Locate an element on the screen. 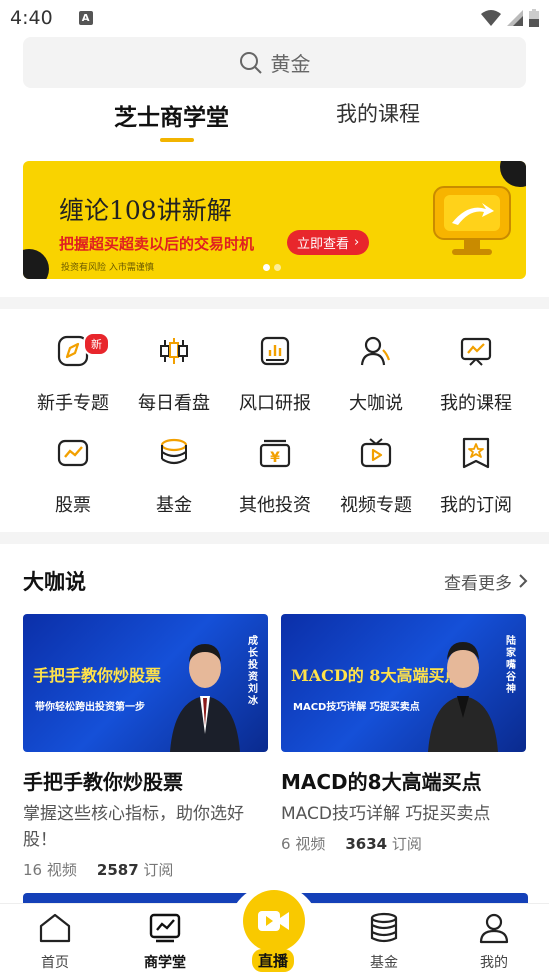 The image size is (549, 977). category-video-topics: 视频专题 is located at coordinates (376, 475).